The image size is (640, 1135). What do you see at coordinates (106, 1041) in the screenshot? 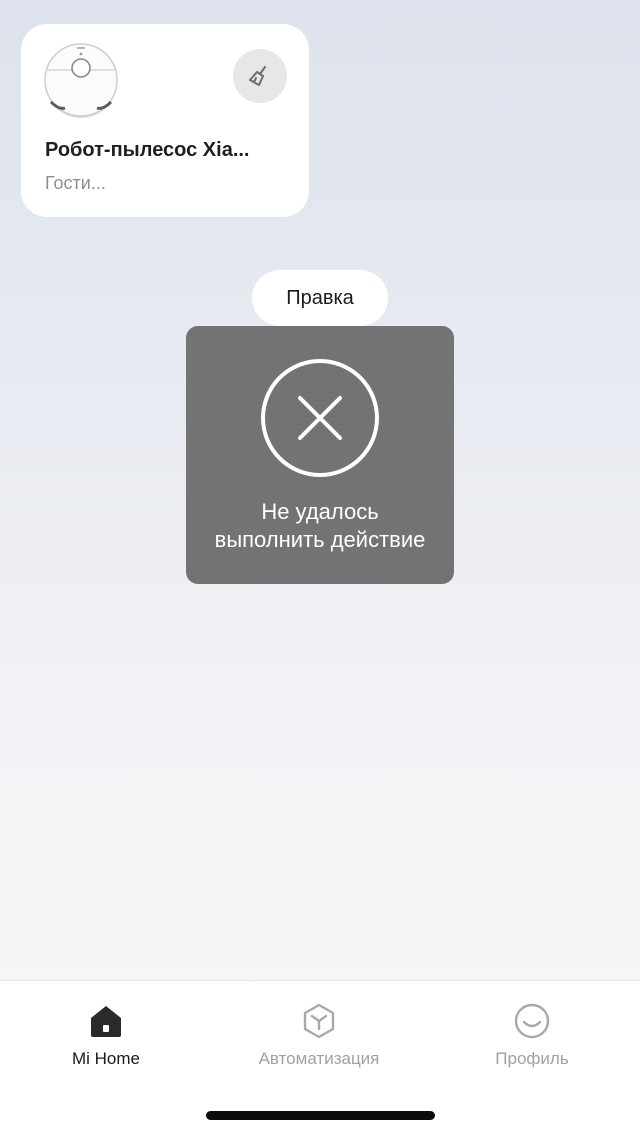
I see `tab-mi-home: Mi Home` at bounding box center [106, 1041].